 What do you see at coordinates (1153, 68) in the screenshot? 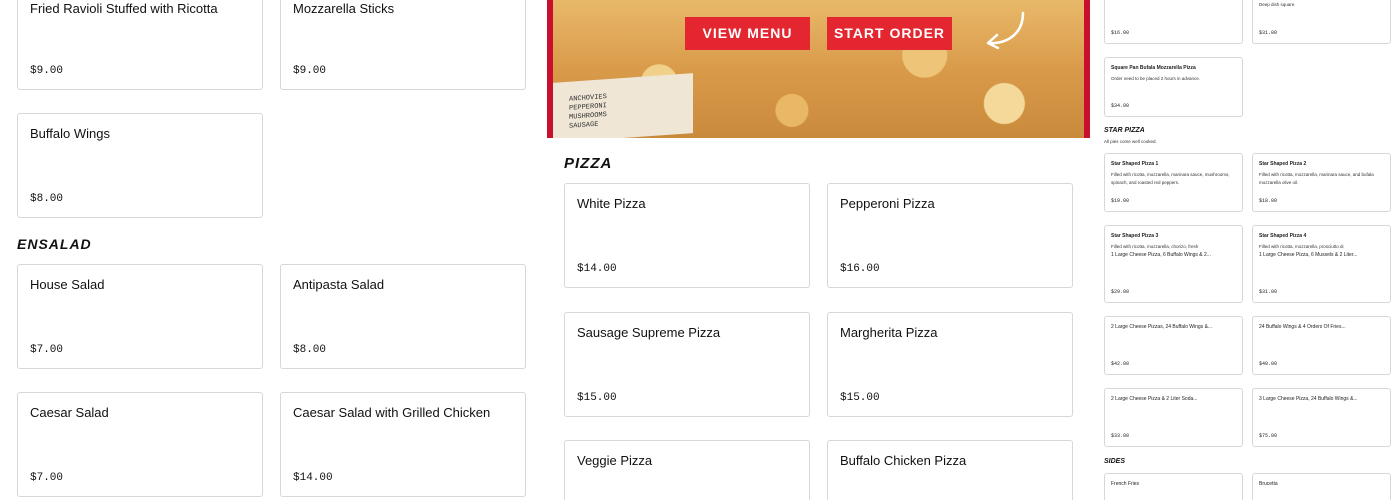
I see `menu-item-name: Square Pan Bufala Mozzarella Pizza` at bounding box center [1153, 68].